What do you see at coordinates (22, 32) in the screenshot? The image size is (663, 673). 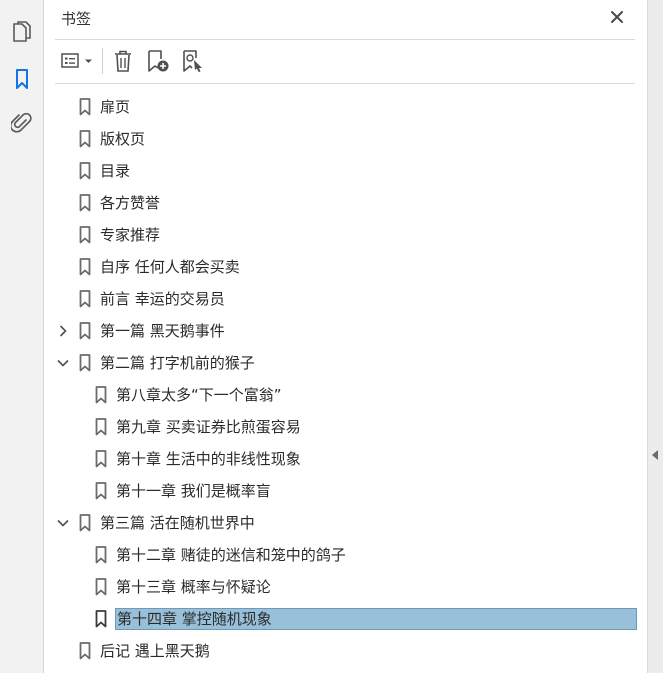 I see `pages-icon` at bounding box center [22, 32].